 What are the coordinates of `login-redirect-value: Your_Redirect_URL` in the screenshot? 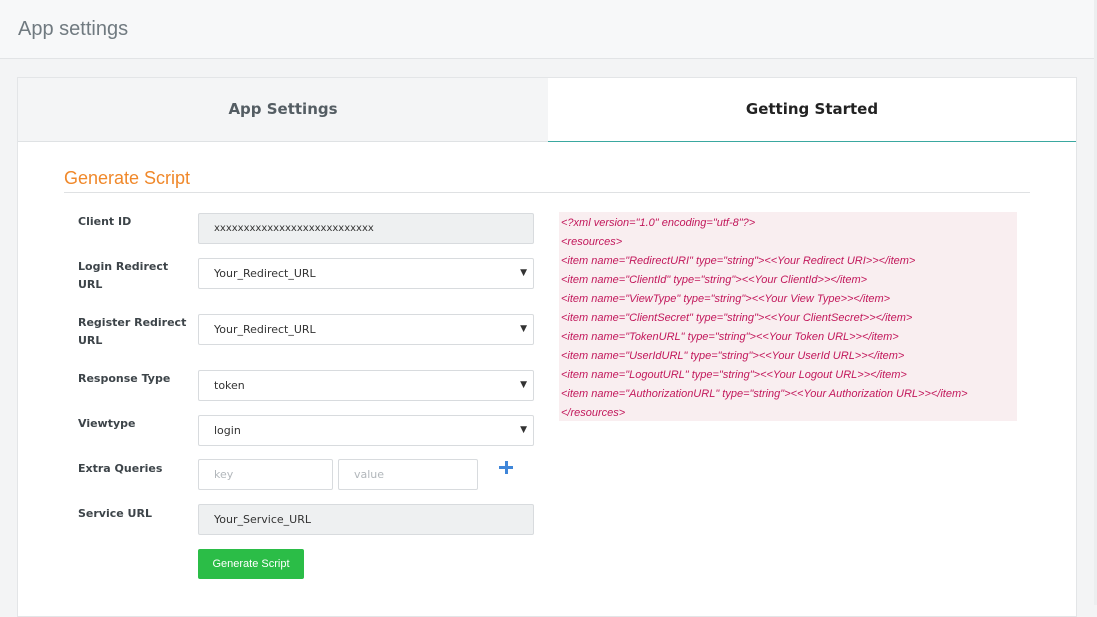 It's located at (265, 273).